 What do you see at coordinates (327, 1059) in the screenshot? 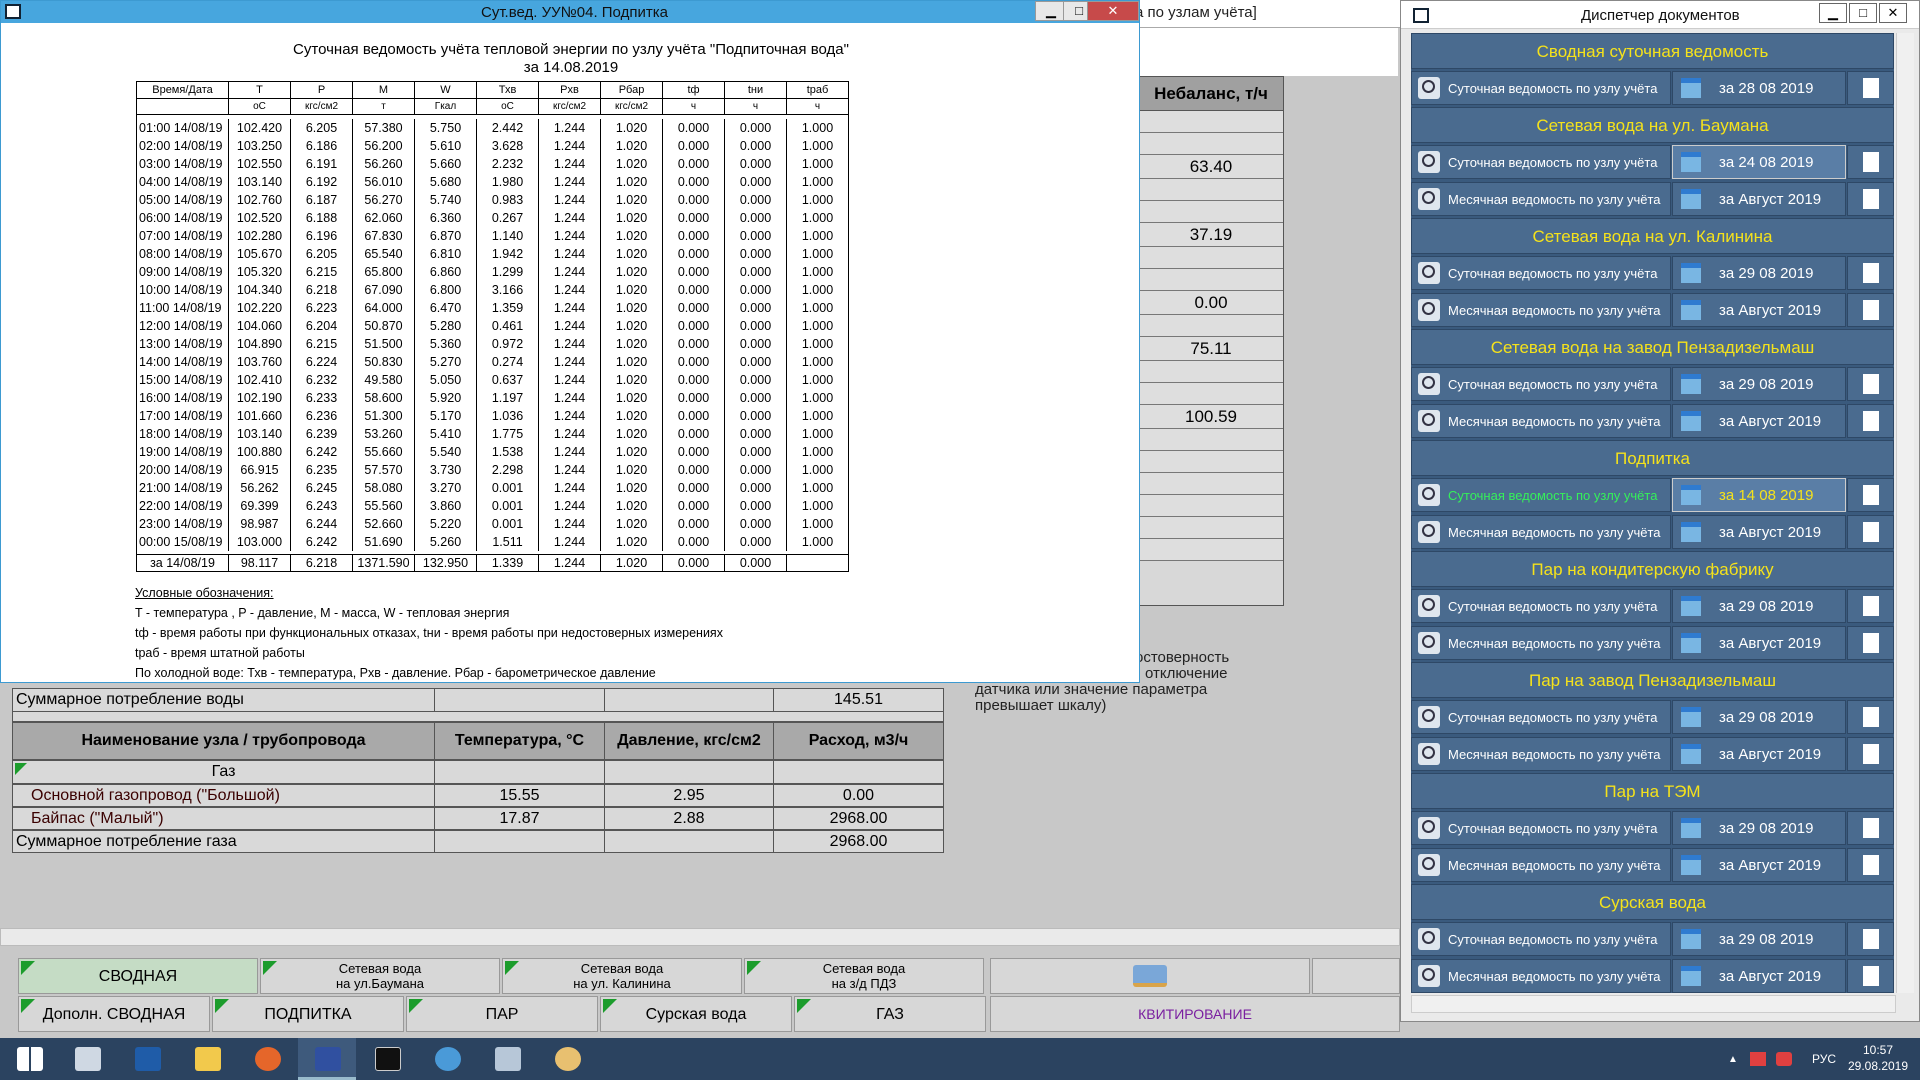
I see `taskbar-app-active` at bounding box center [327, 1059].